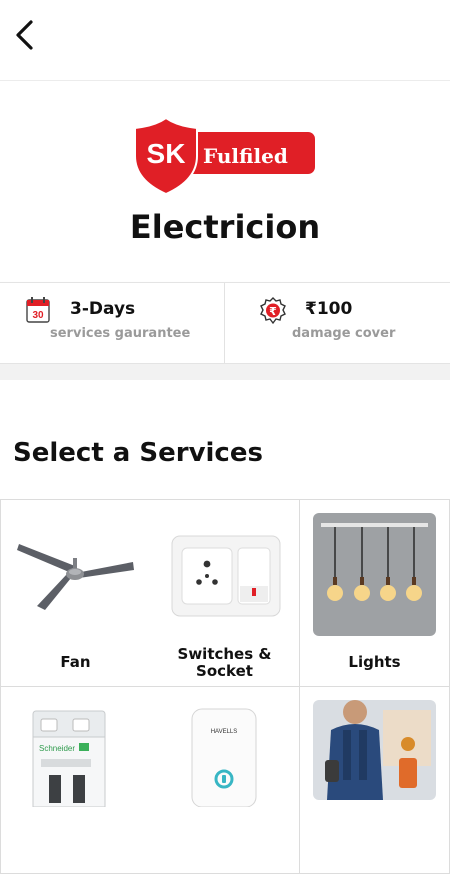 The height and width of the screenshot is (874, 450). Describe the element at coordinates (226, 576) in the screenshot. I see `switch-socket-image` at that location.